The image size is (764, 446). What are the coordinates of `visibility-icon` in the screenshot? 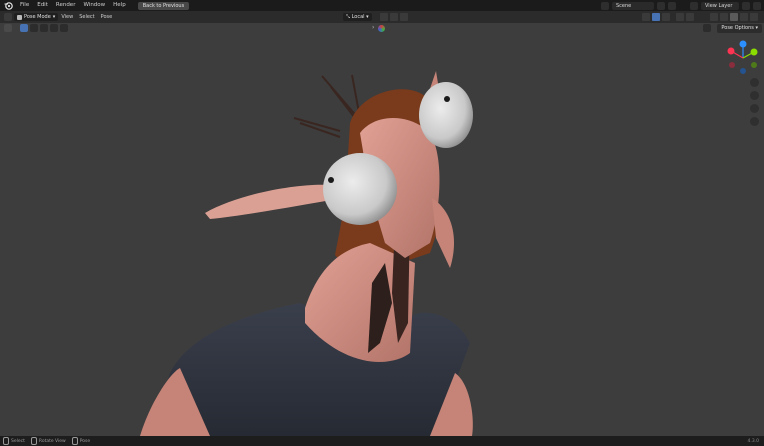 It's located at (646, 17).